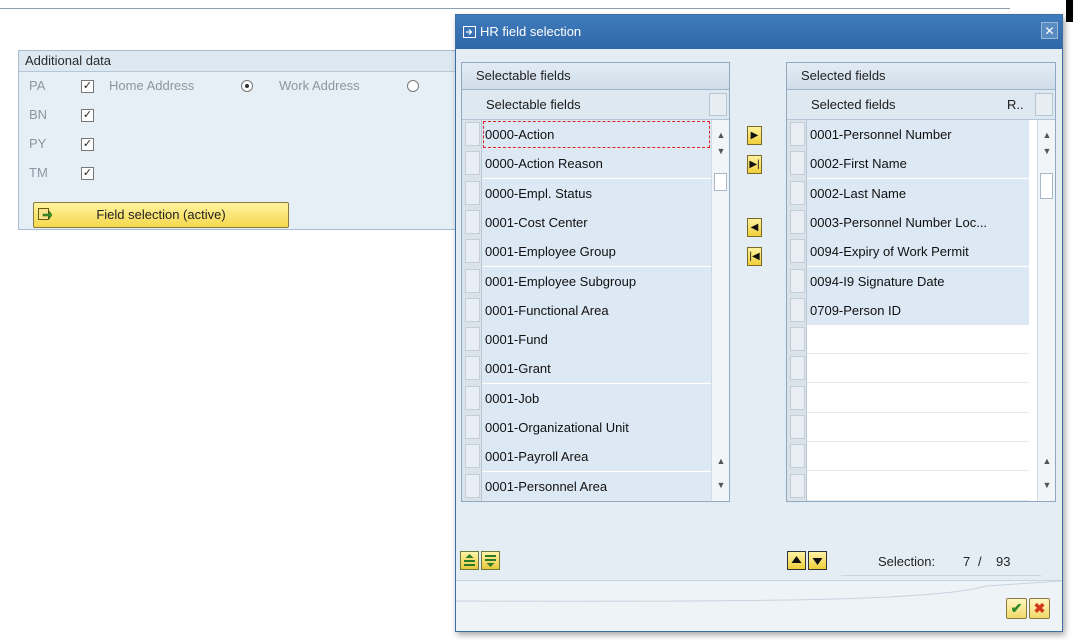  Describe the element at coordinates (918, 486) in the screenshot. I see `empty-row` at that location.